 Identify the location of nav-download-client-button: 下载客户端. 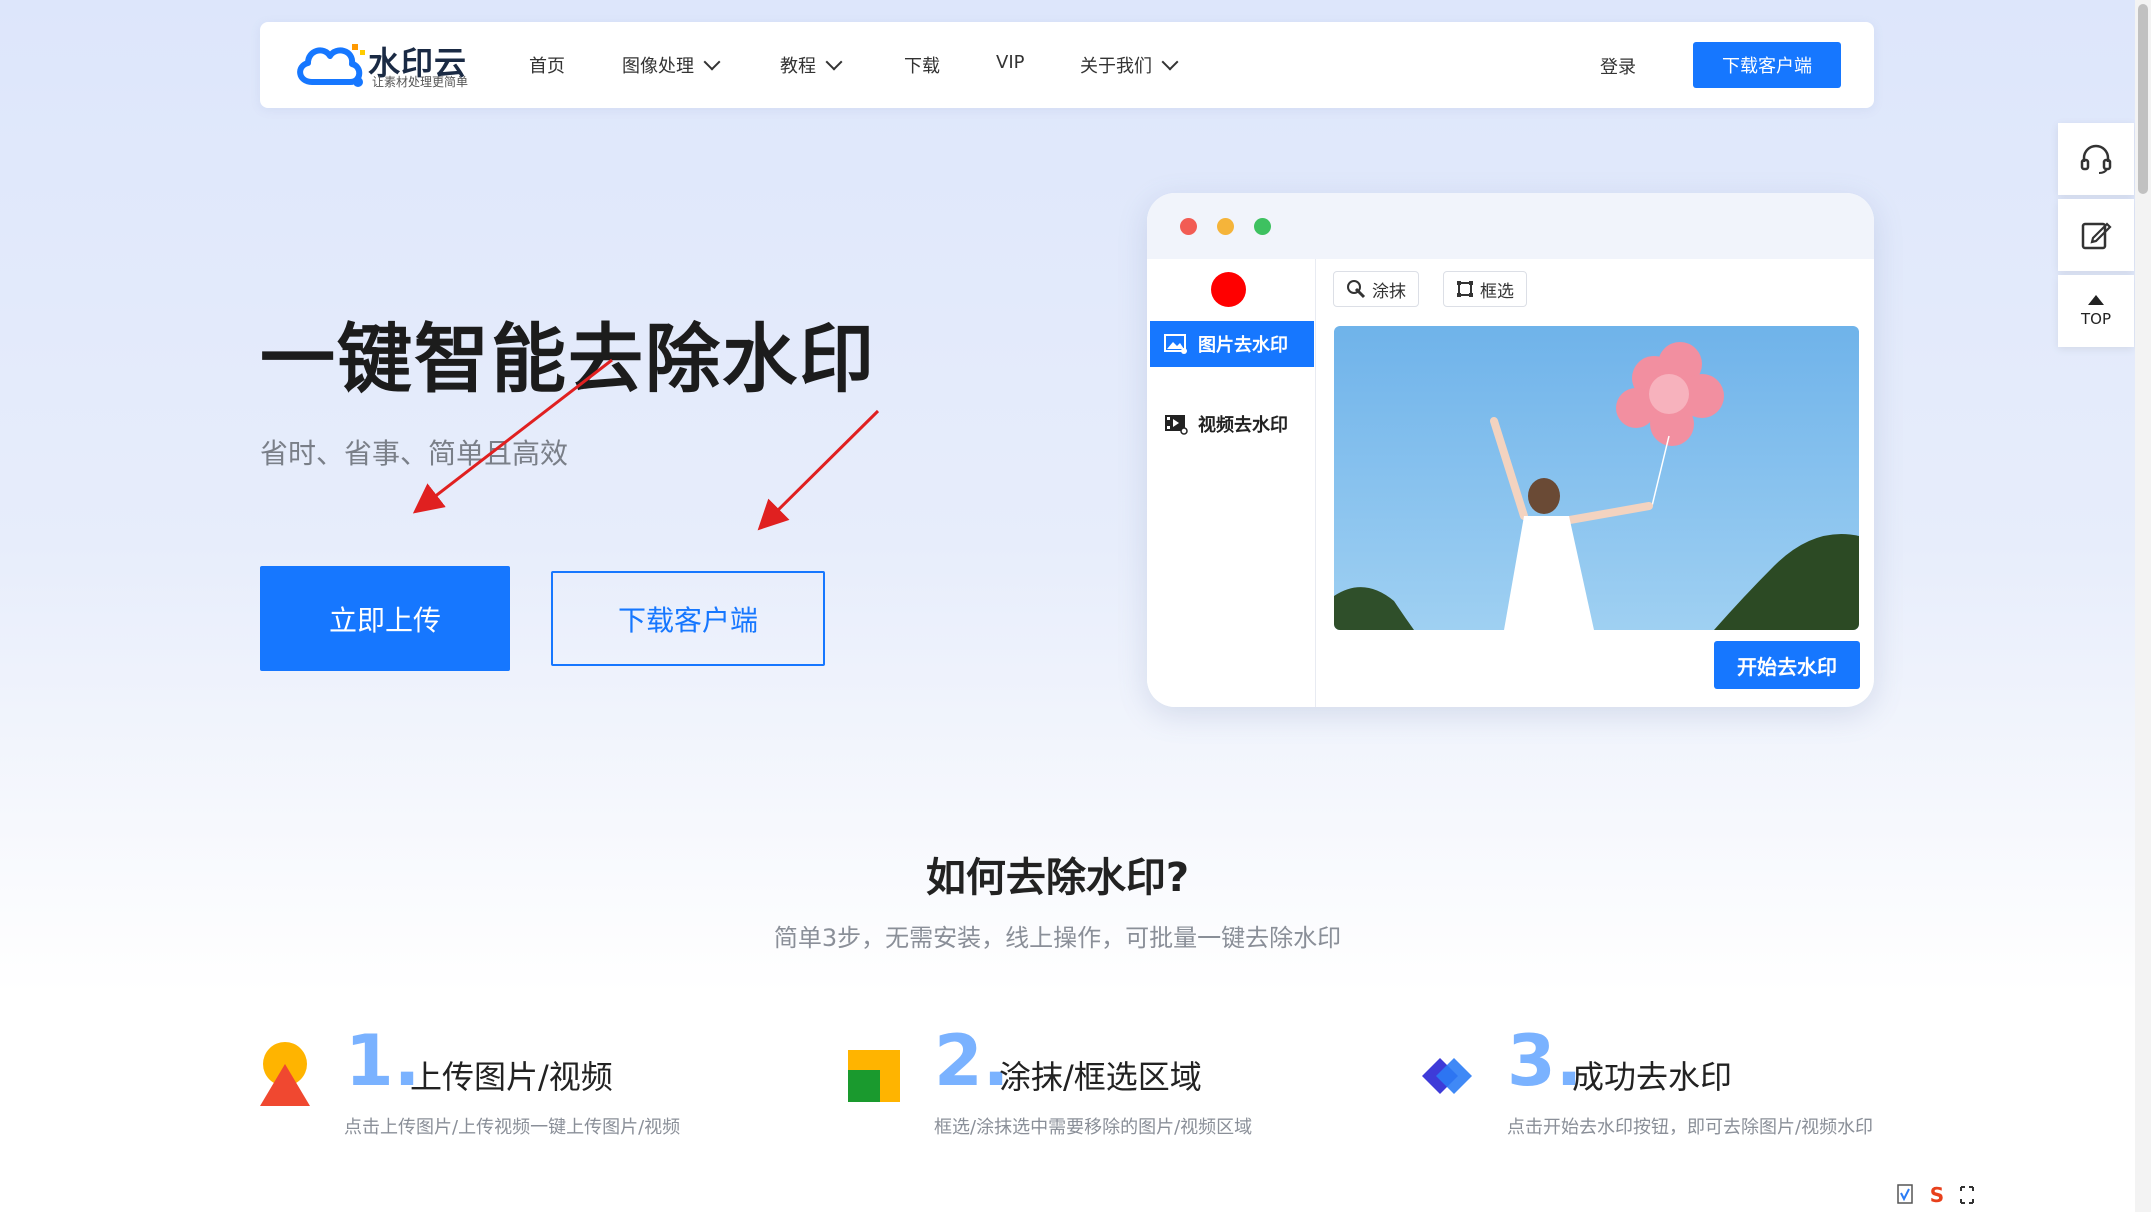
(1767, 65).